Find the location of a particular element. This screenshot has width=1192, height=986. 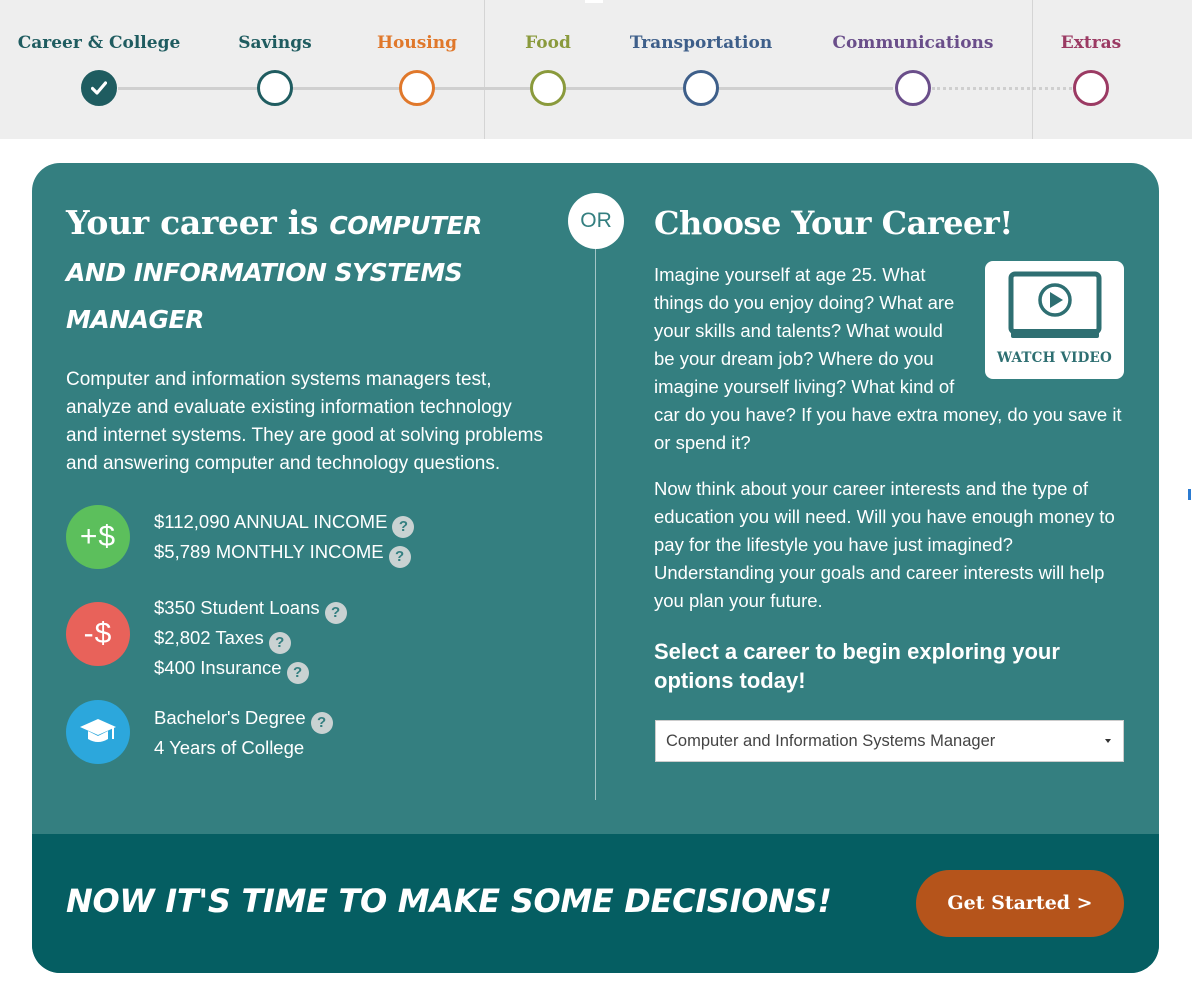

career-heading-prefix: Your career is is located at coordinates (198, 222).